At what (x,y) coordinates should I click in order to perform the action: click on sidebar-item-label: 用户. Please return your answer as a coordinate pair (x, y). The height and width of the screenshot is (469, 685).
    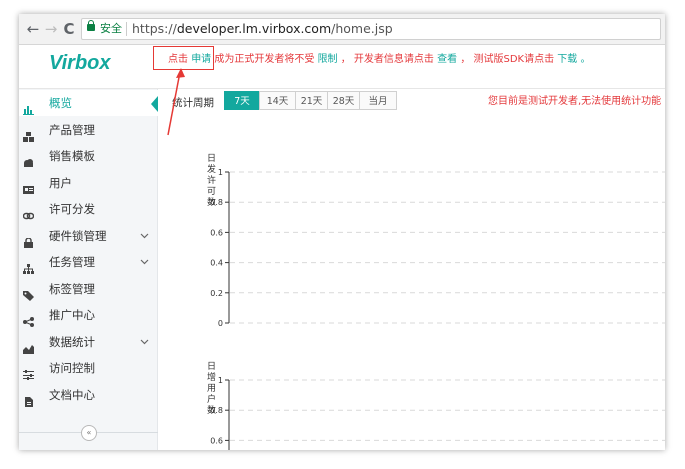
    Looking at the image, I should click on (60, 182).